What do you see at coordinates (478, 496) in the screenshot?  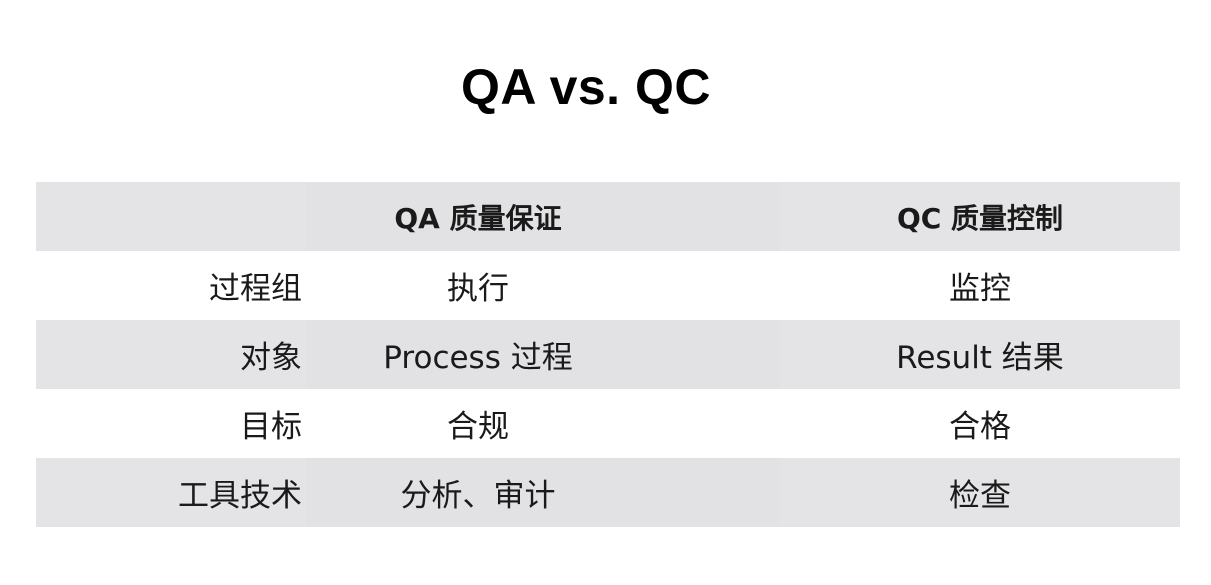 I see `row-qa-cell: 分析、审计` at bounding box center [478, 496].